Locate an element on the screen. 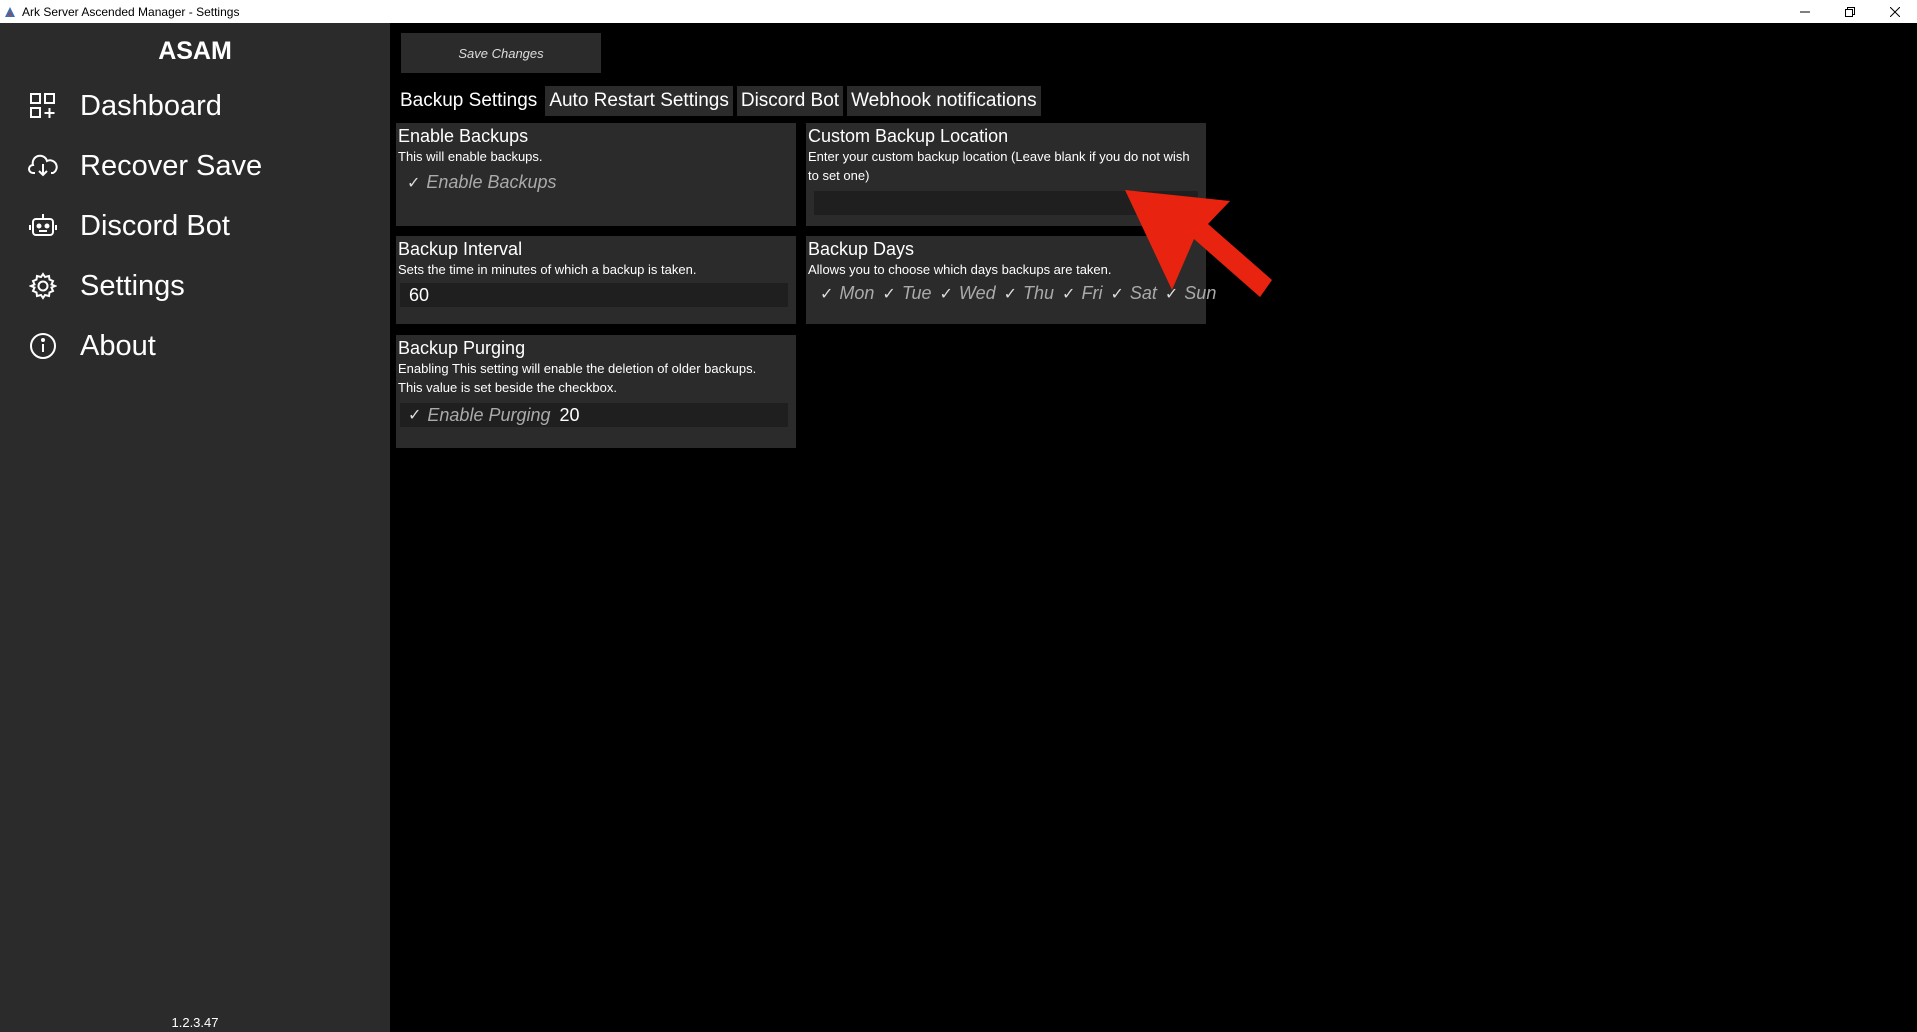  day-checkbox-thu: ✓ Thu is located at coordinates (1029, 293).